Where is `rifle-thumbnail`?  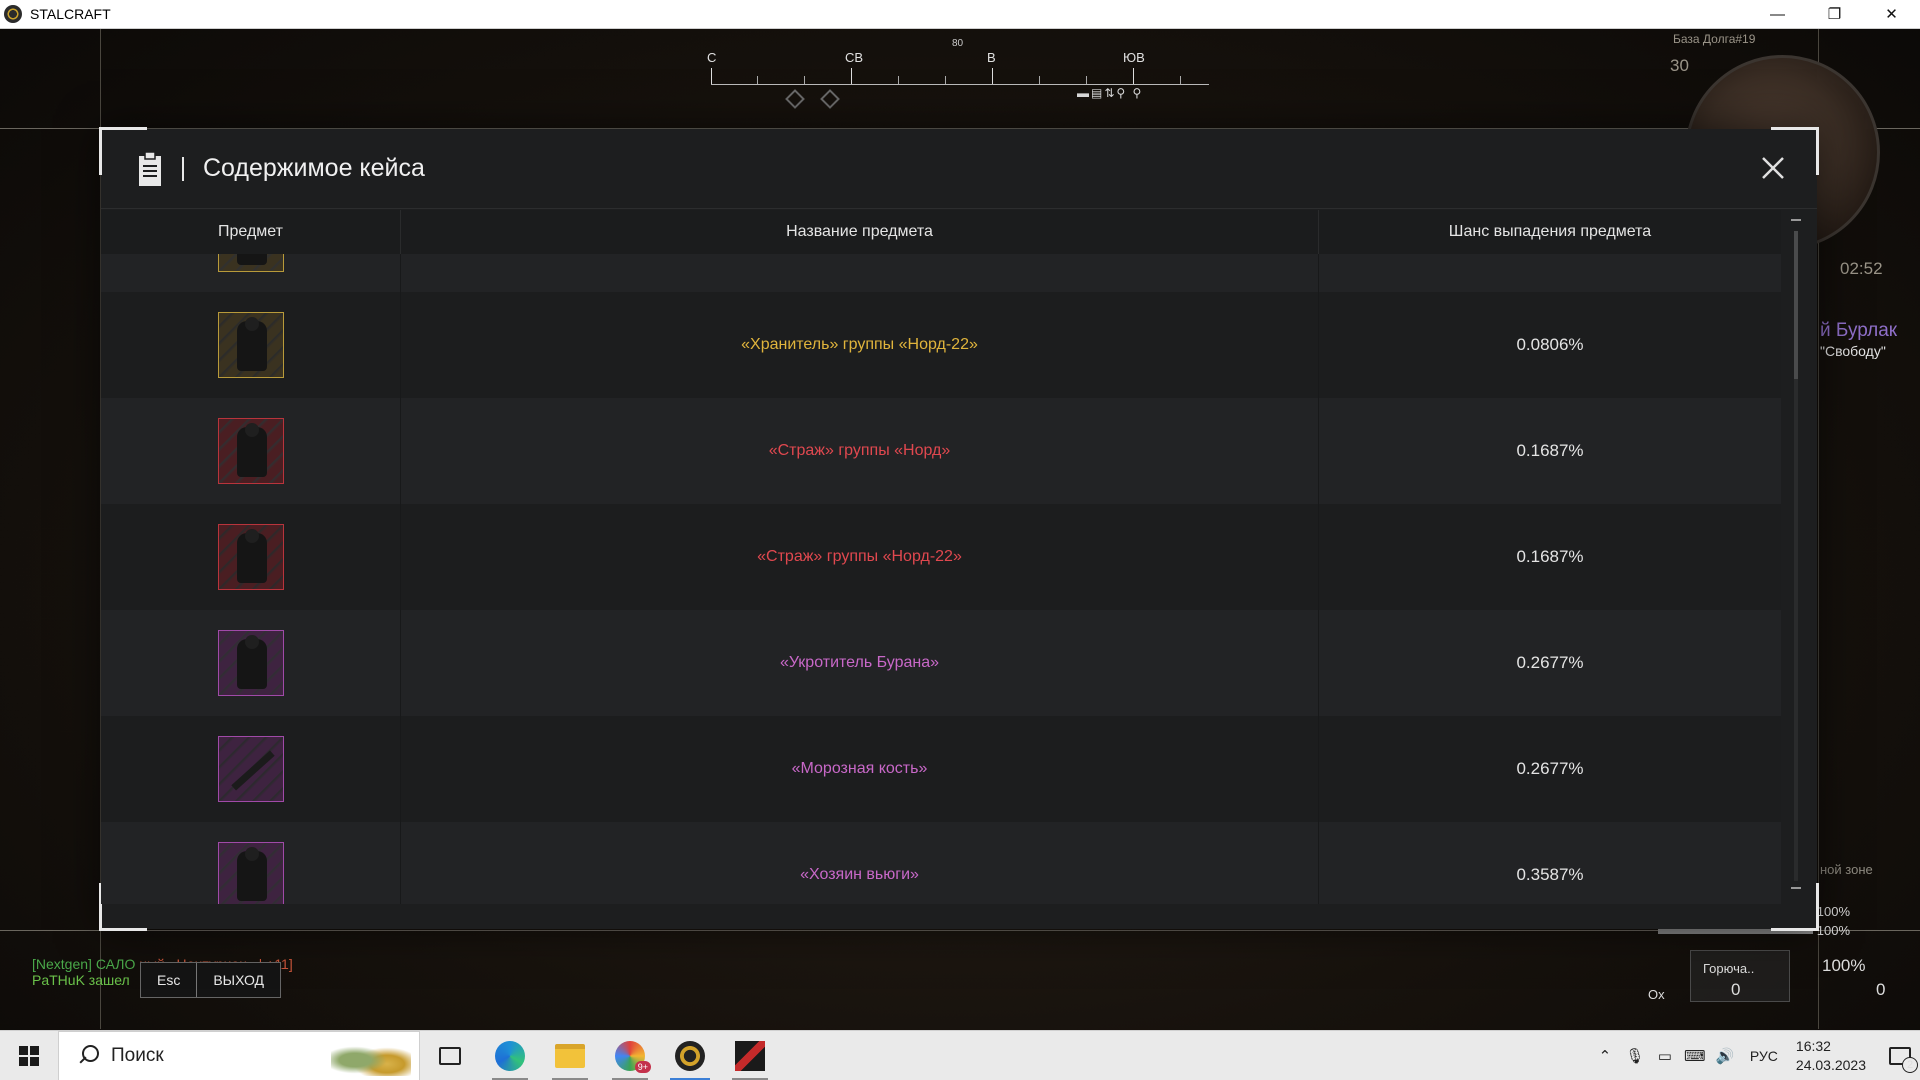
rifle-thumbnail is located at coordinates (250, 769).